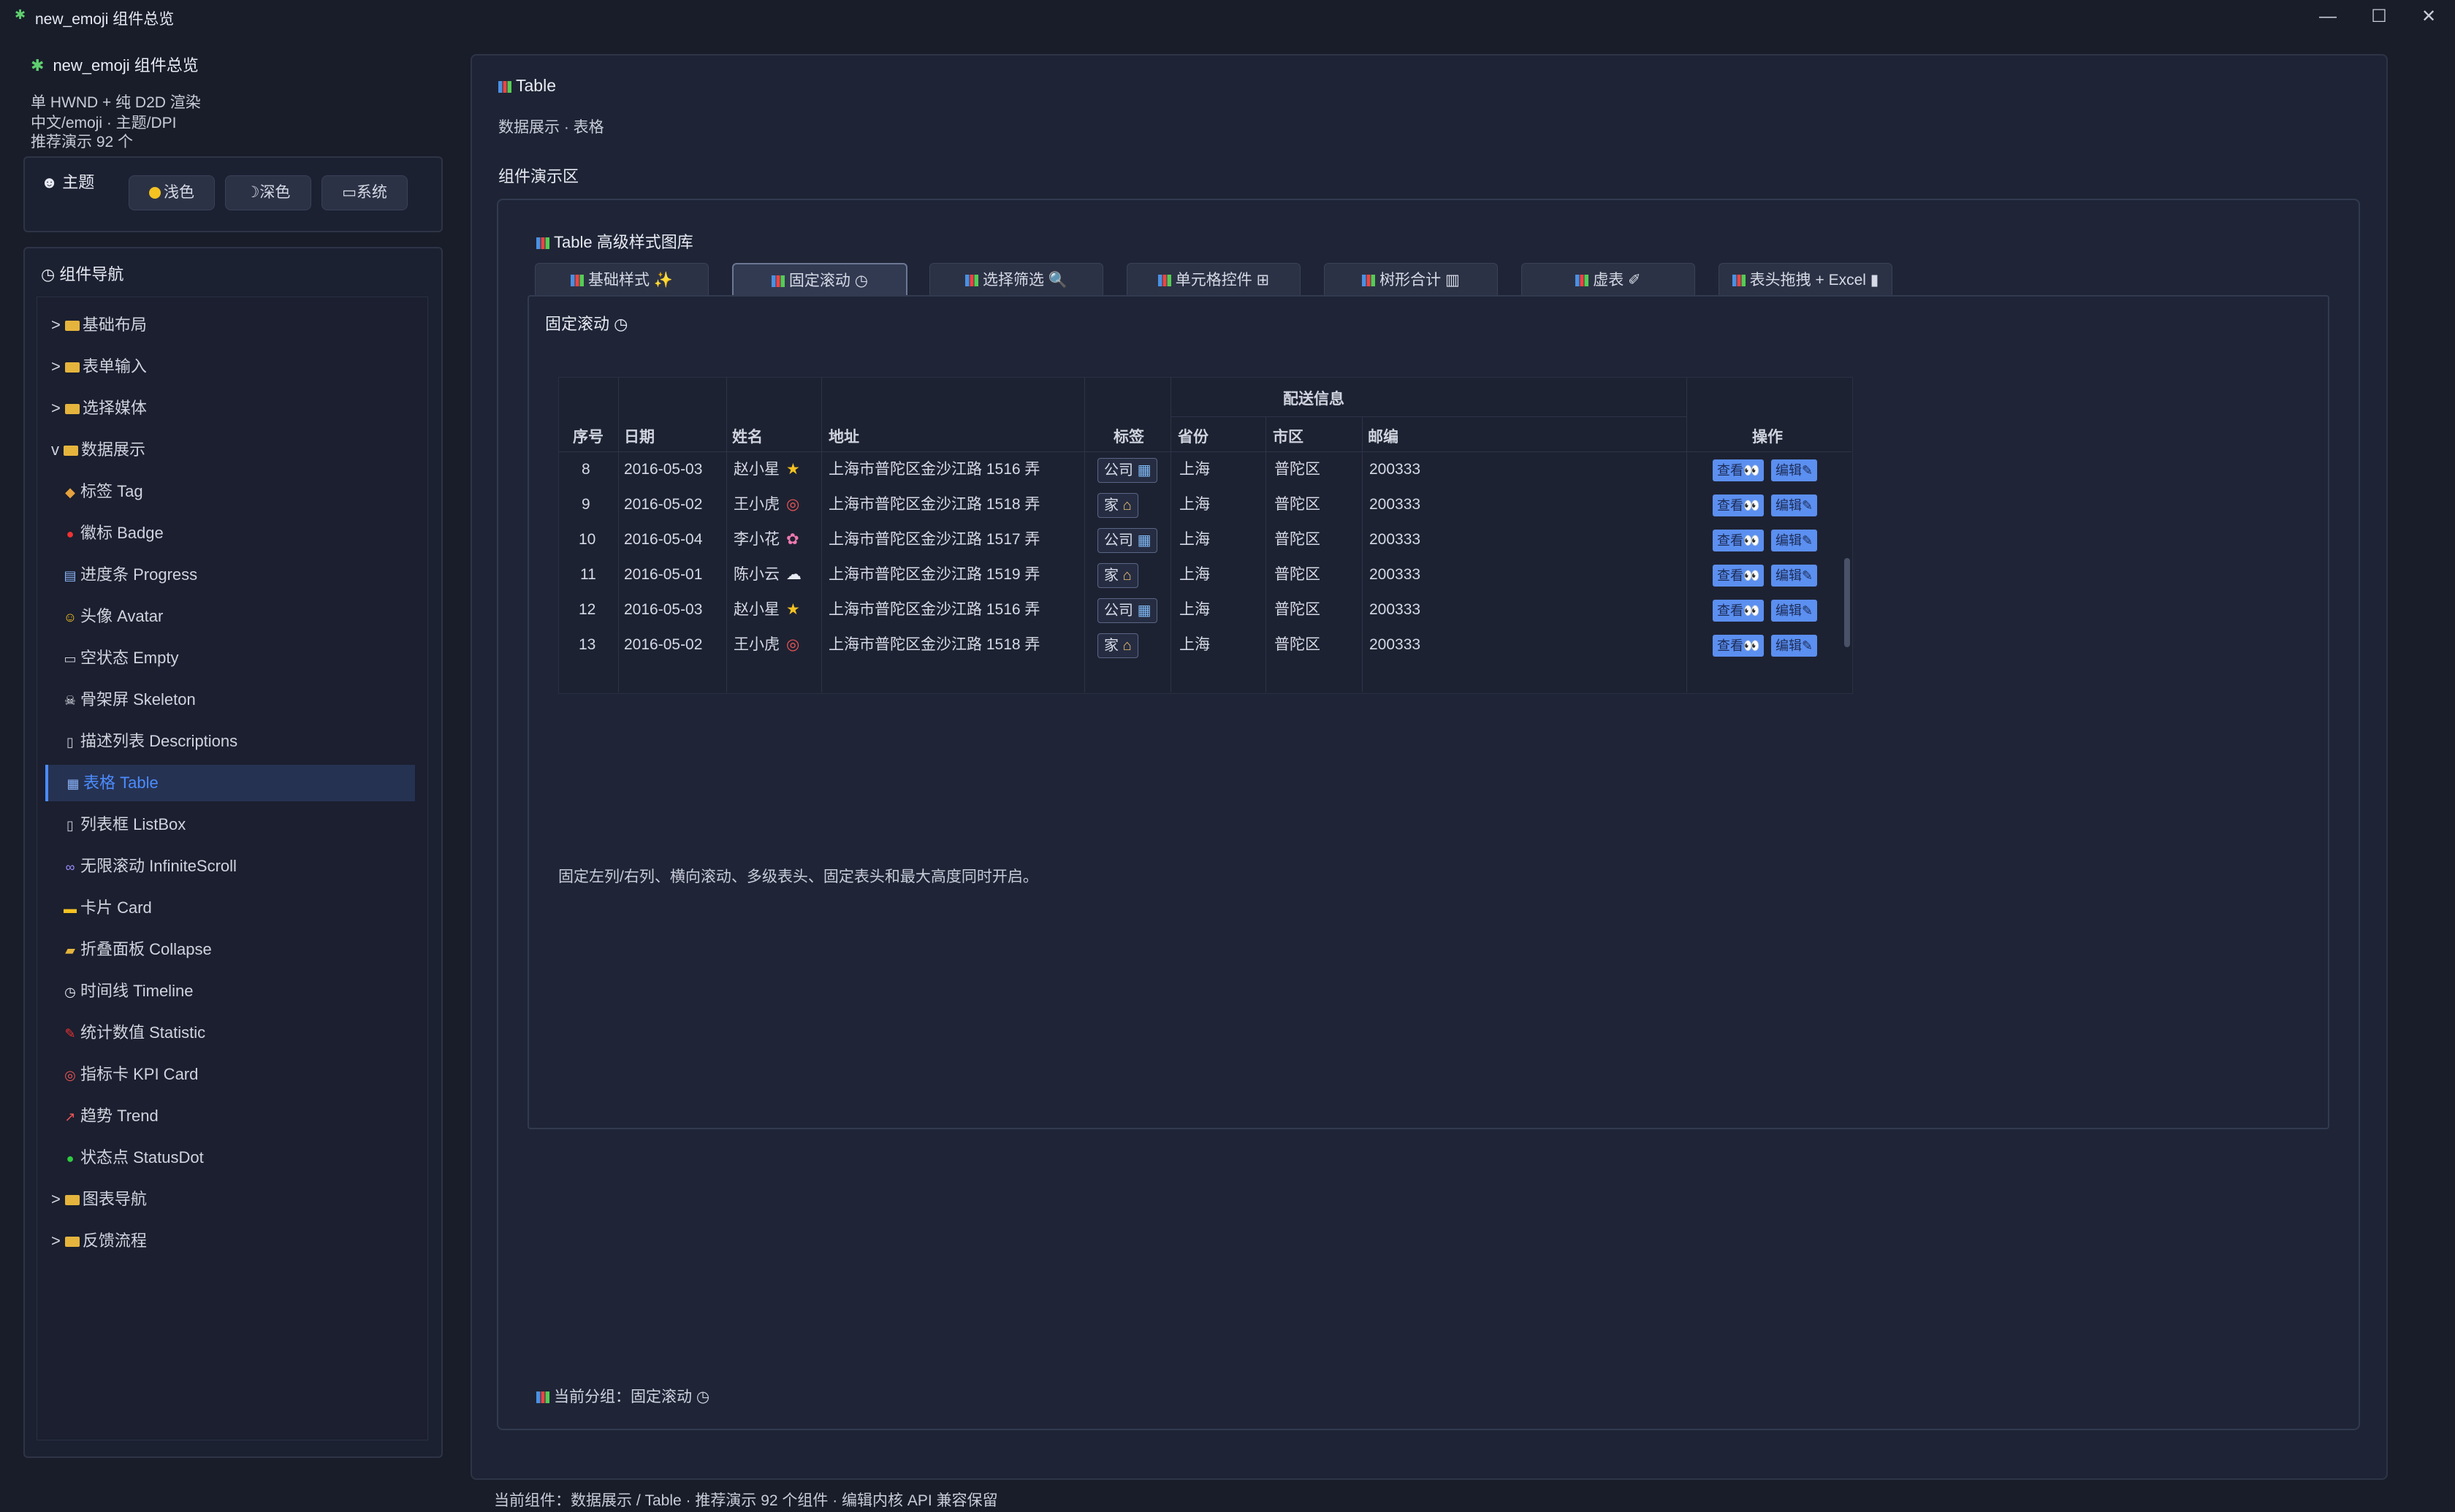 The image size is (2455, 1512). I want to click on column-header-zip: 邮编, so click(1383, 436).